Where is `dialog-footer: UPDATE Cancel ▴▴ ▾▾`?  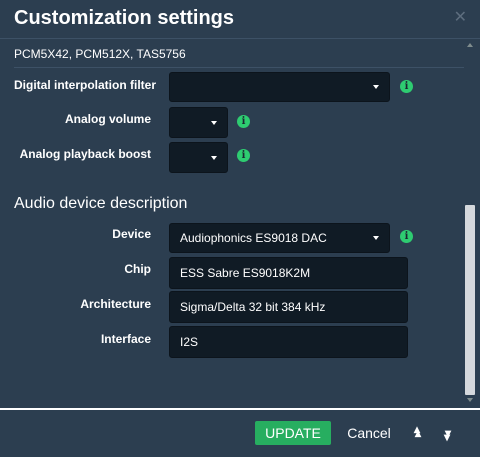
dialog-footer: UPDATE Cancel ▴▴ ▾▾ is located at coordinates (240, 432).